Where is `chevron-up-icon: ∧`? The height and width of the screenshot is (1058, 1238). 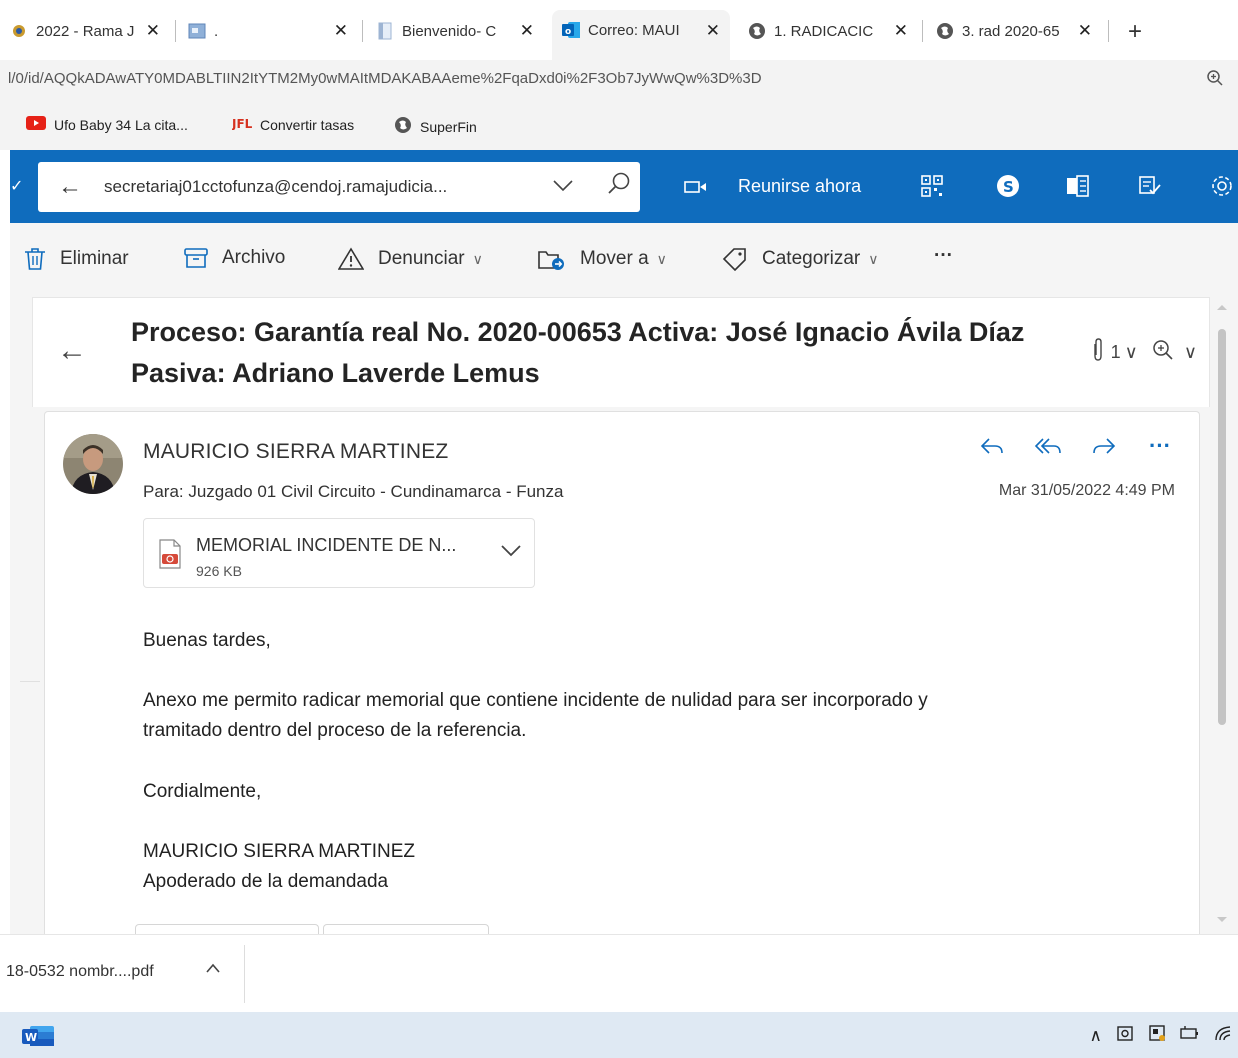 chevron-up-icon: ∧ is located at coordinates (1096, 1036).